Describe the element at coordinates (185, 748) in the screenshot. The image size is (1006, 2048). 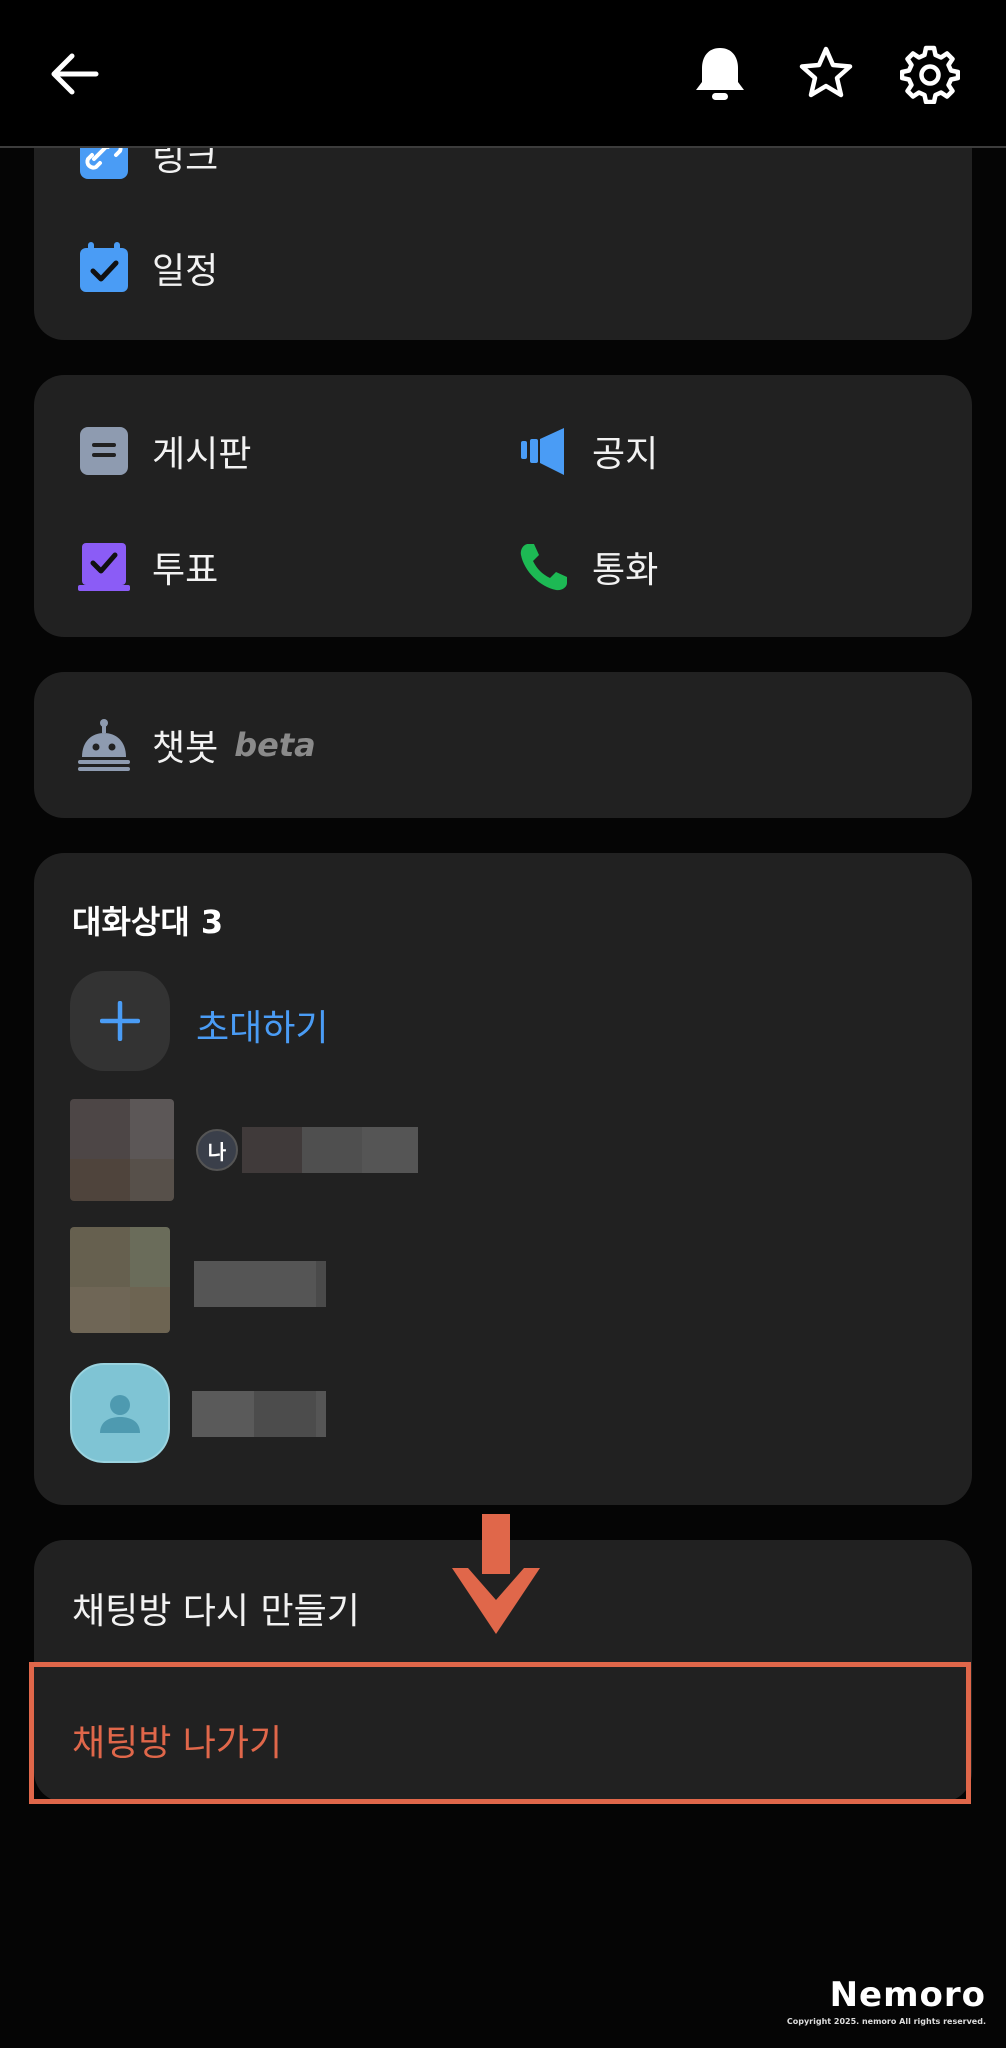
I see `chatbot-label: 챗봇` at that location.